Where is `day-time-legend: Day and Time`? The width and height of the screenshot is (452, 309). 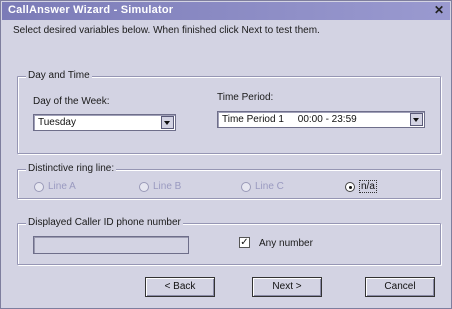 day-time-legend: Day and Time is located at coordinates (59, 75).